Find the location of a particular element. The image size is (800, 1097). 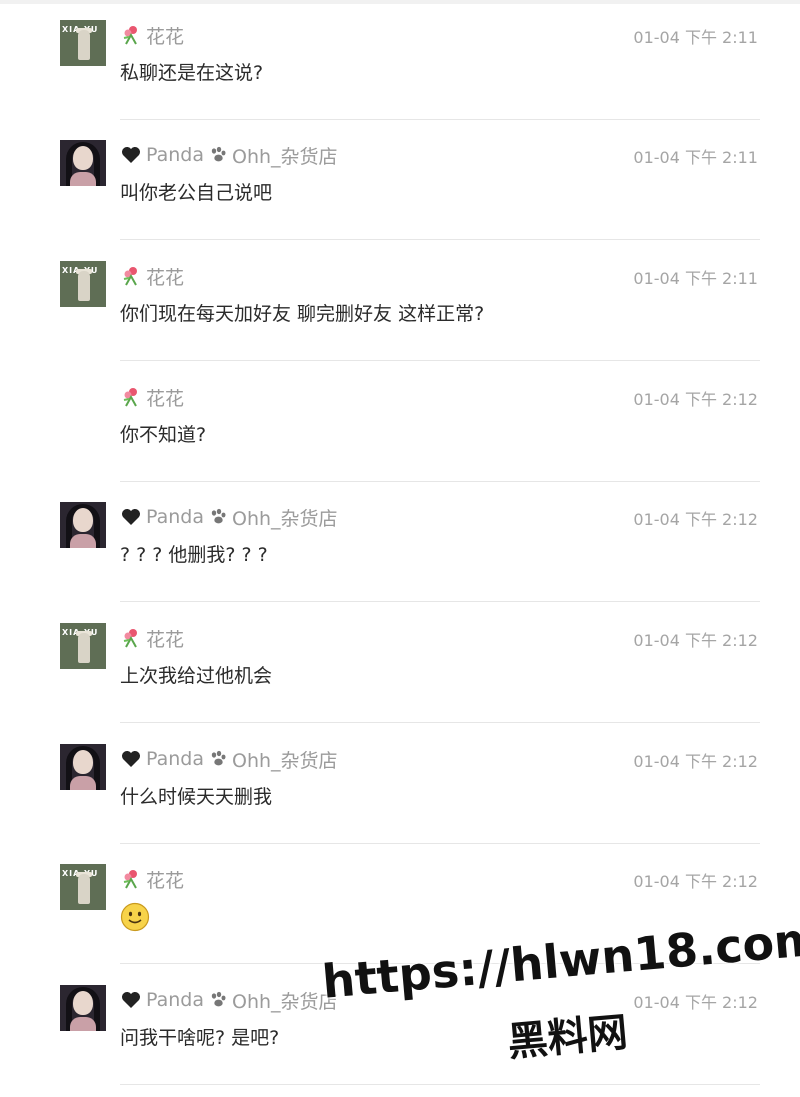

message-item: 花花 01-04 下午 2:12 你不知道? is located at coordinates (400, 422).